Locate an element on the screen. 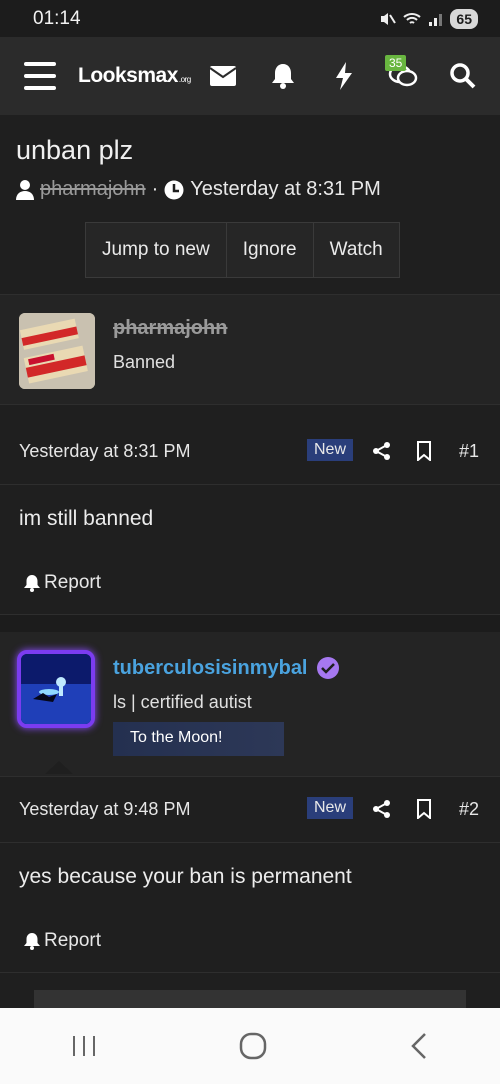 This screenshot has width=500, height=1084. lightning-icon is located at coordinates (344, 76).